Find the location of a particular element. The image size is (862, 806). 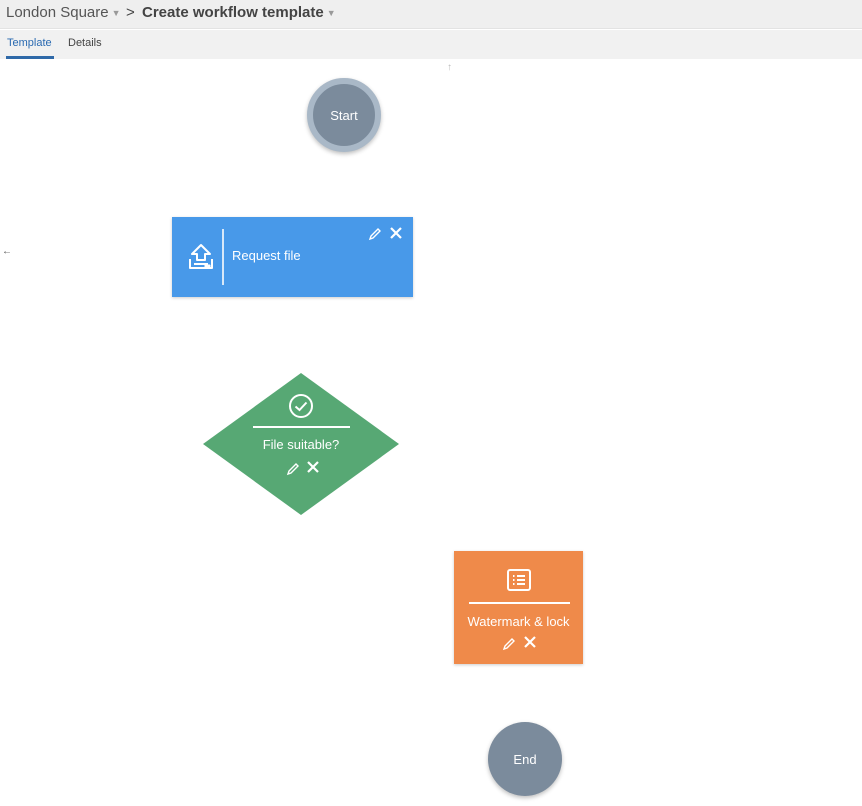

breadcrumb-root: London Square ▼ is located at coordinates (63, 12).